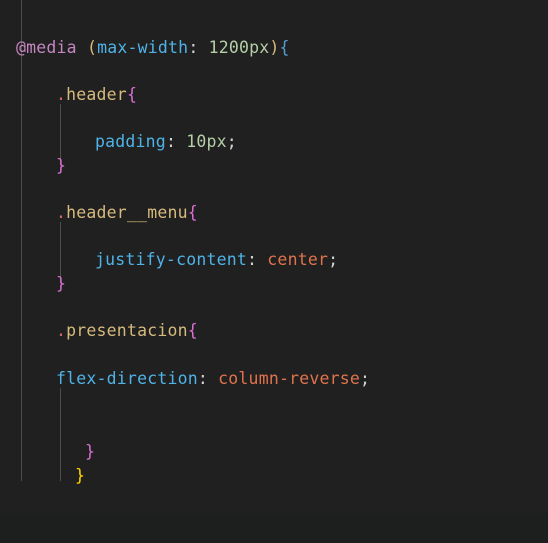 The height and width of the screenshot is (543, 548). I want to click on code-token-value-keyword: center, so click(298, 259).